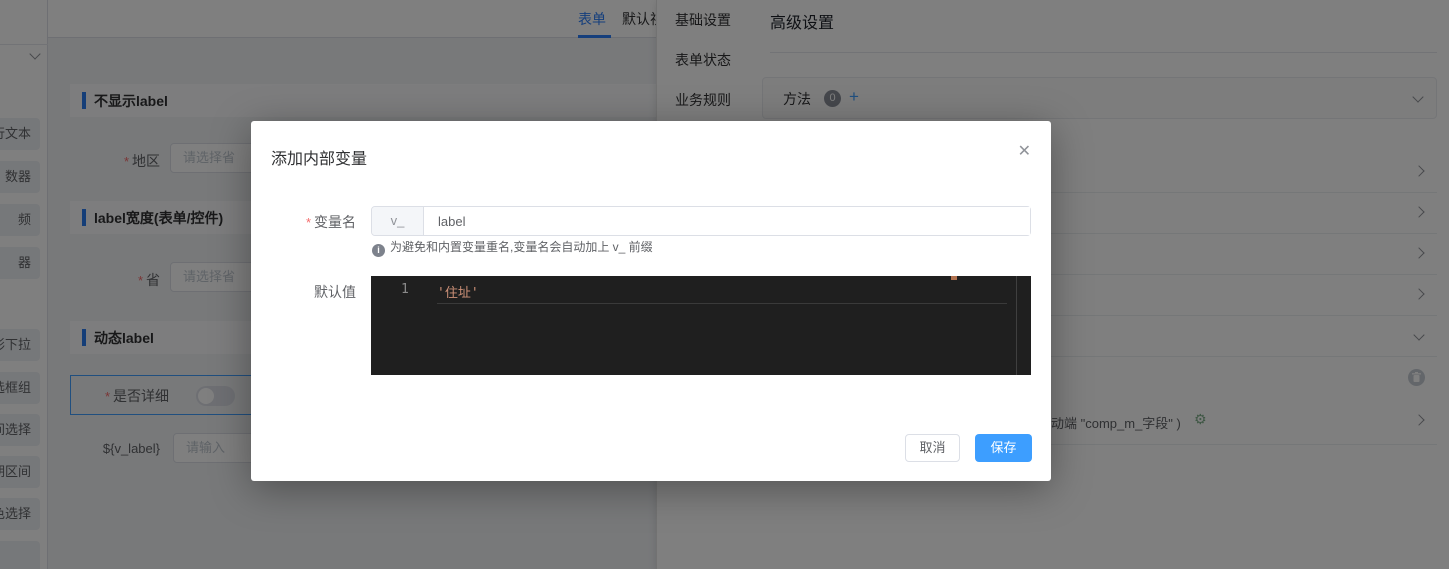 The width and height of the screenshot is (1449, 569). Describe the element at coordinates (512, 247) in the screenshot. I see `variable-name-hint: i 为避免和内置变量重名,变量名会自动加上 v_ 前缀` at that location.